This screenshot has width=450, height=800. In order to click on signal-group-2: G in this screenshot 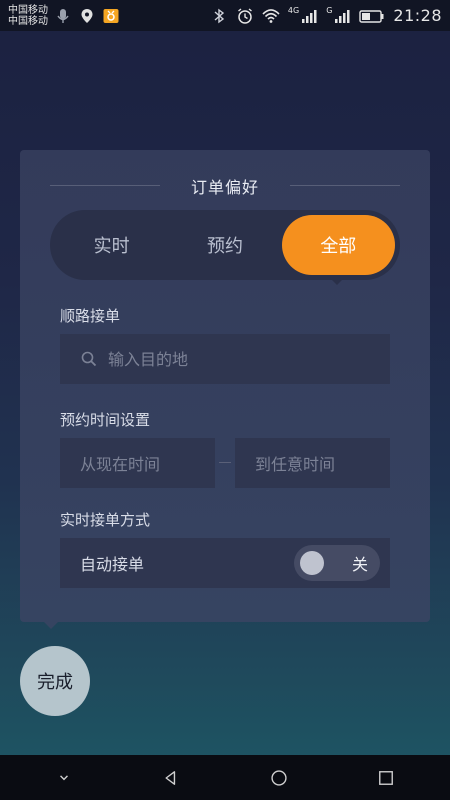, I will do `click(338, 15)`.